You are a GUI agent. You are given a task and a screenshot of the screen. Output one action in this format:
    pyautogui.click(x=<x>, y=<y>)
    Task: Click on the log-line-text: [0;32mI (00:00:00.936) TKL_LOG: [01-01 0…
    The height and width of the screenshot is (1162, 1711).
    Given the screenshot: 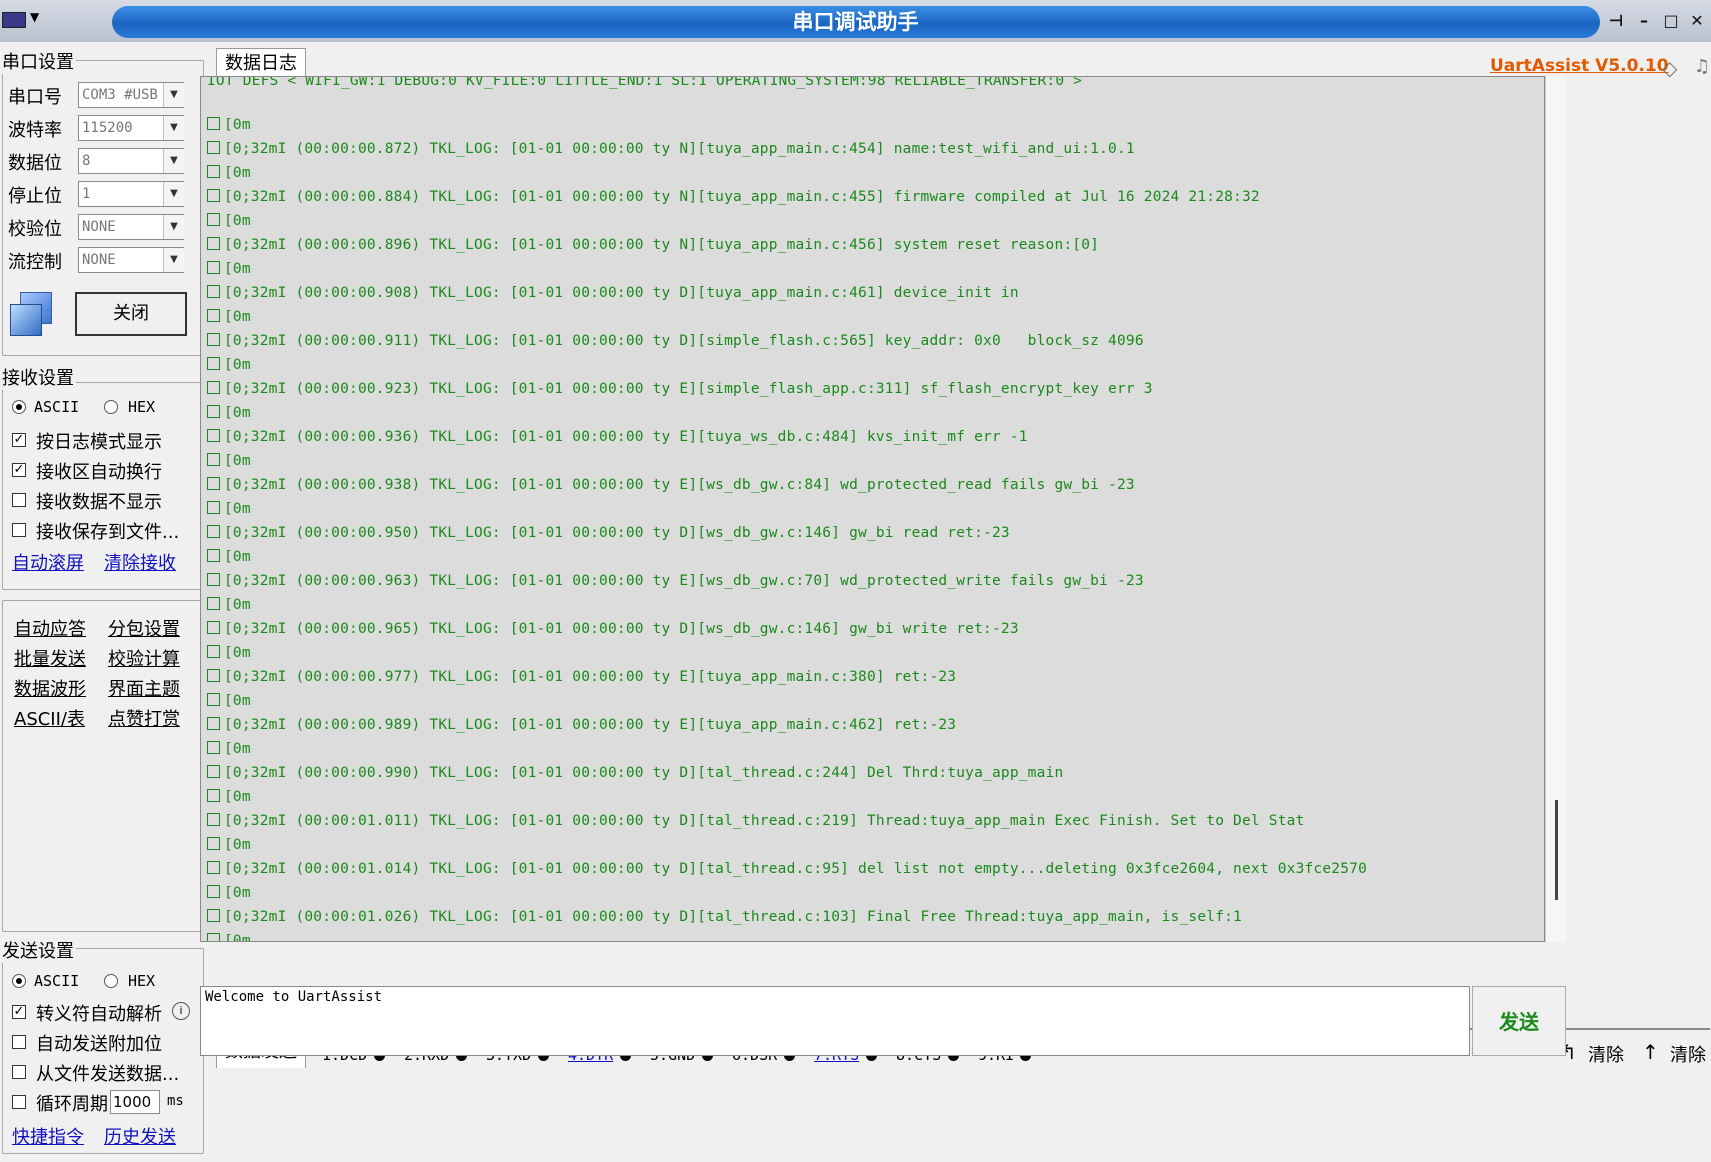 What is the action you would take?
    pyautogui.click(x=626, y=437)
    